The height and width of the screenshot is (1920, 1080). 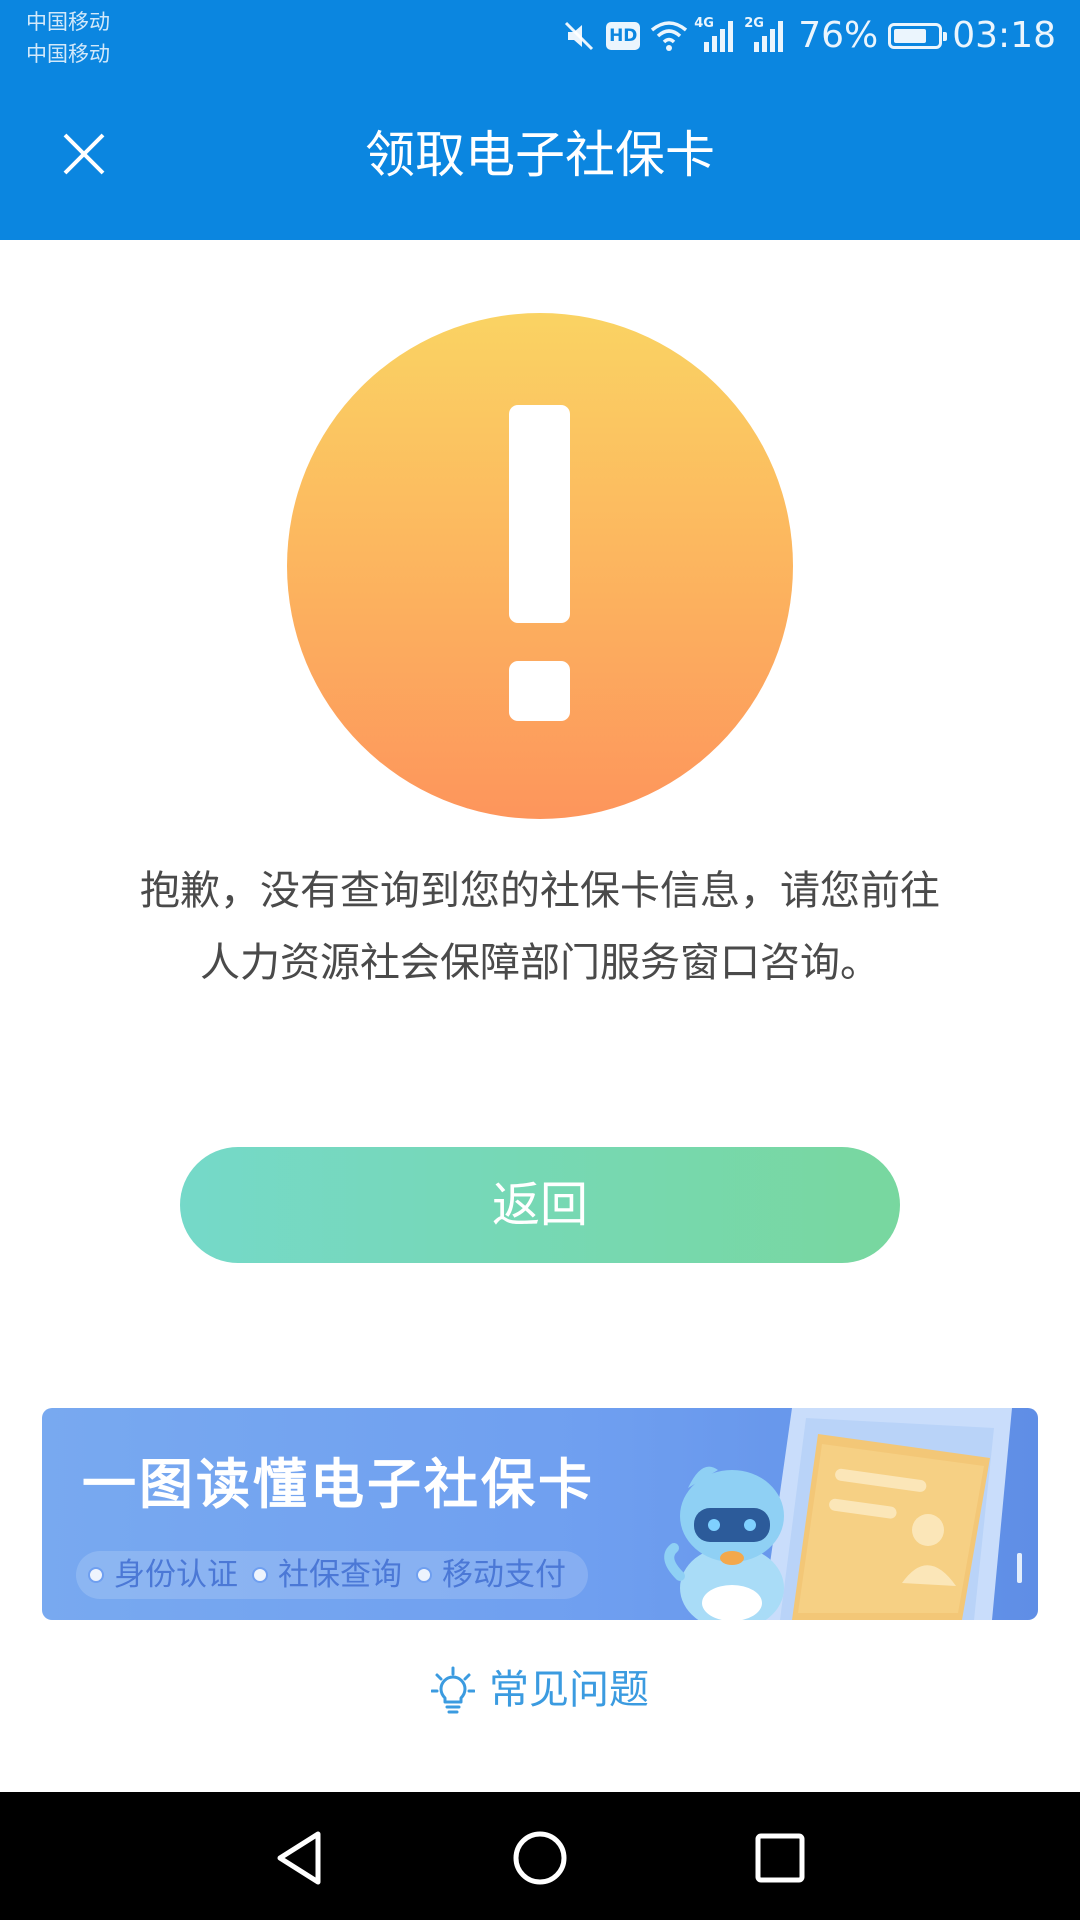 What do you see at coordinates (539, 691) in the screenshot?
I see `exclamation-dot` at bounding box center [539, 691].